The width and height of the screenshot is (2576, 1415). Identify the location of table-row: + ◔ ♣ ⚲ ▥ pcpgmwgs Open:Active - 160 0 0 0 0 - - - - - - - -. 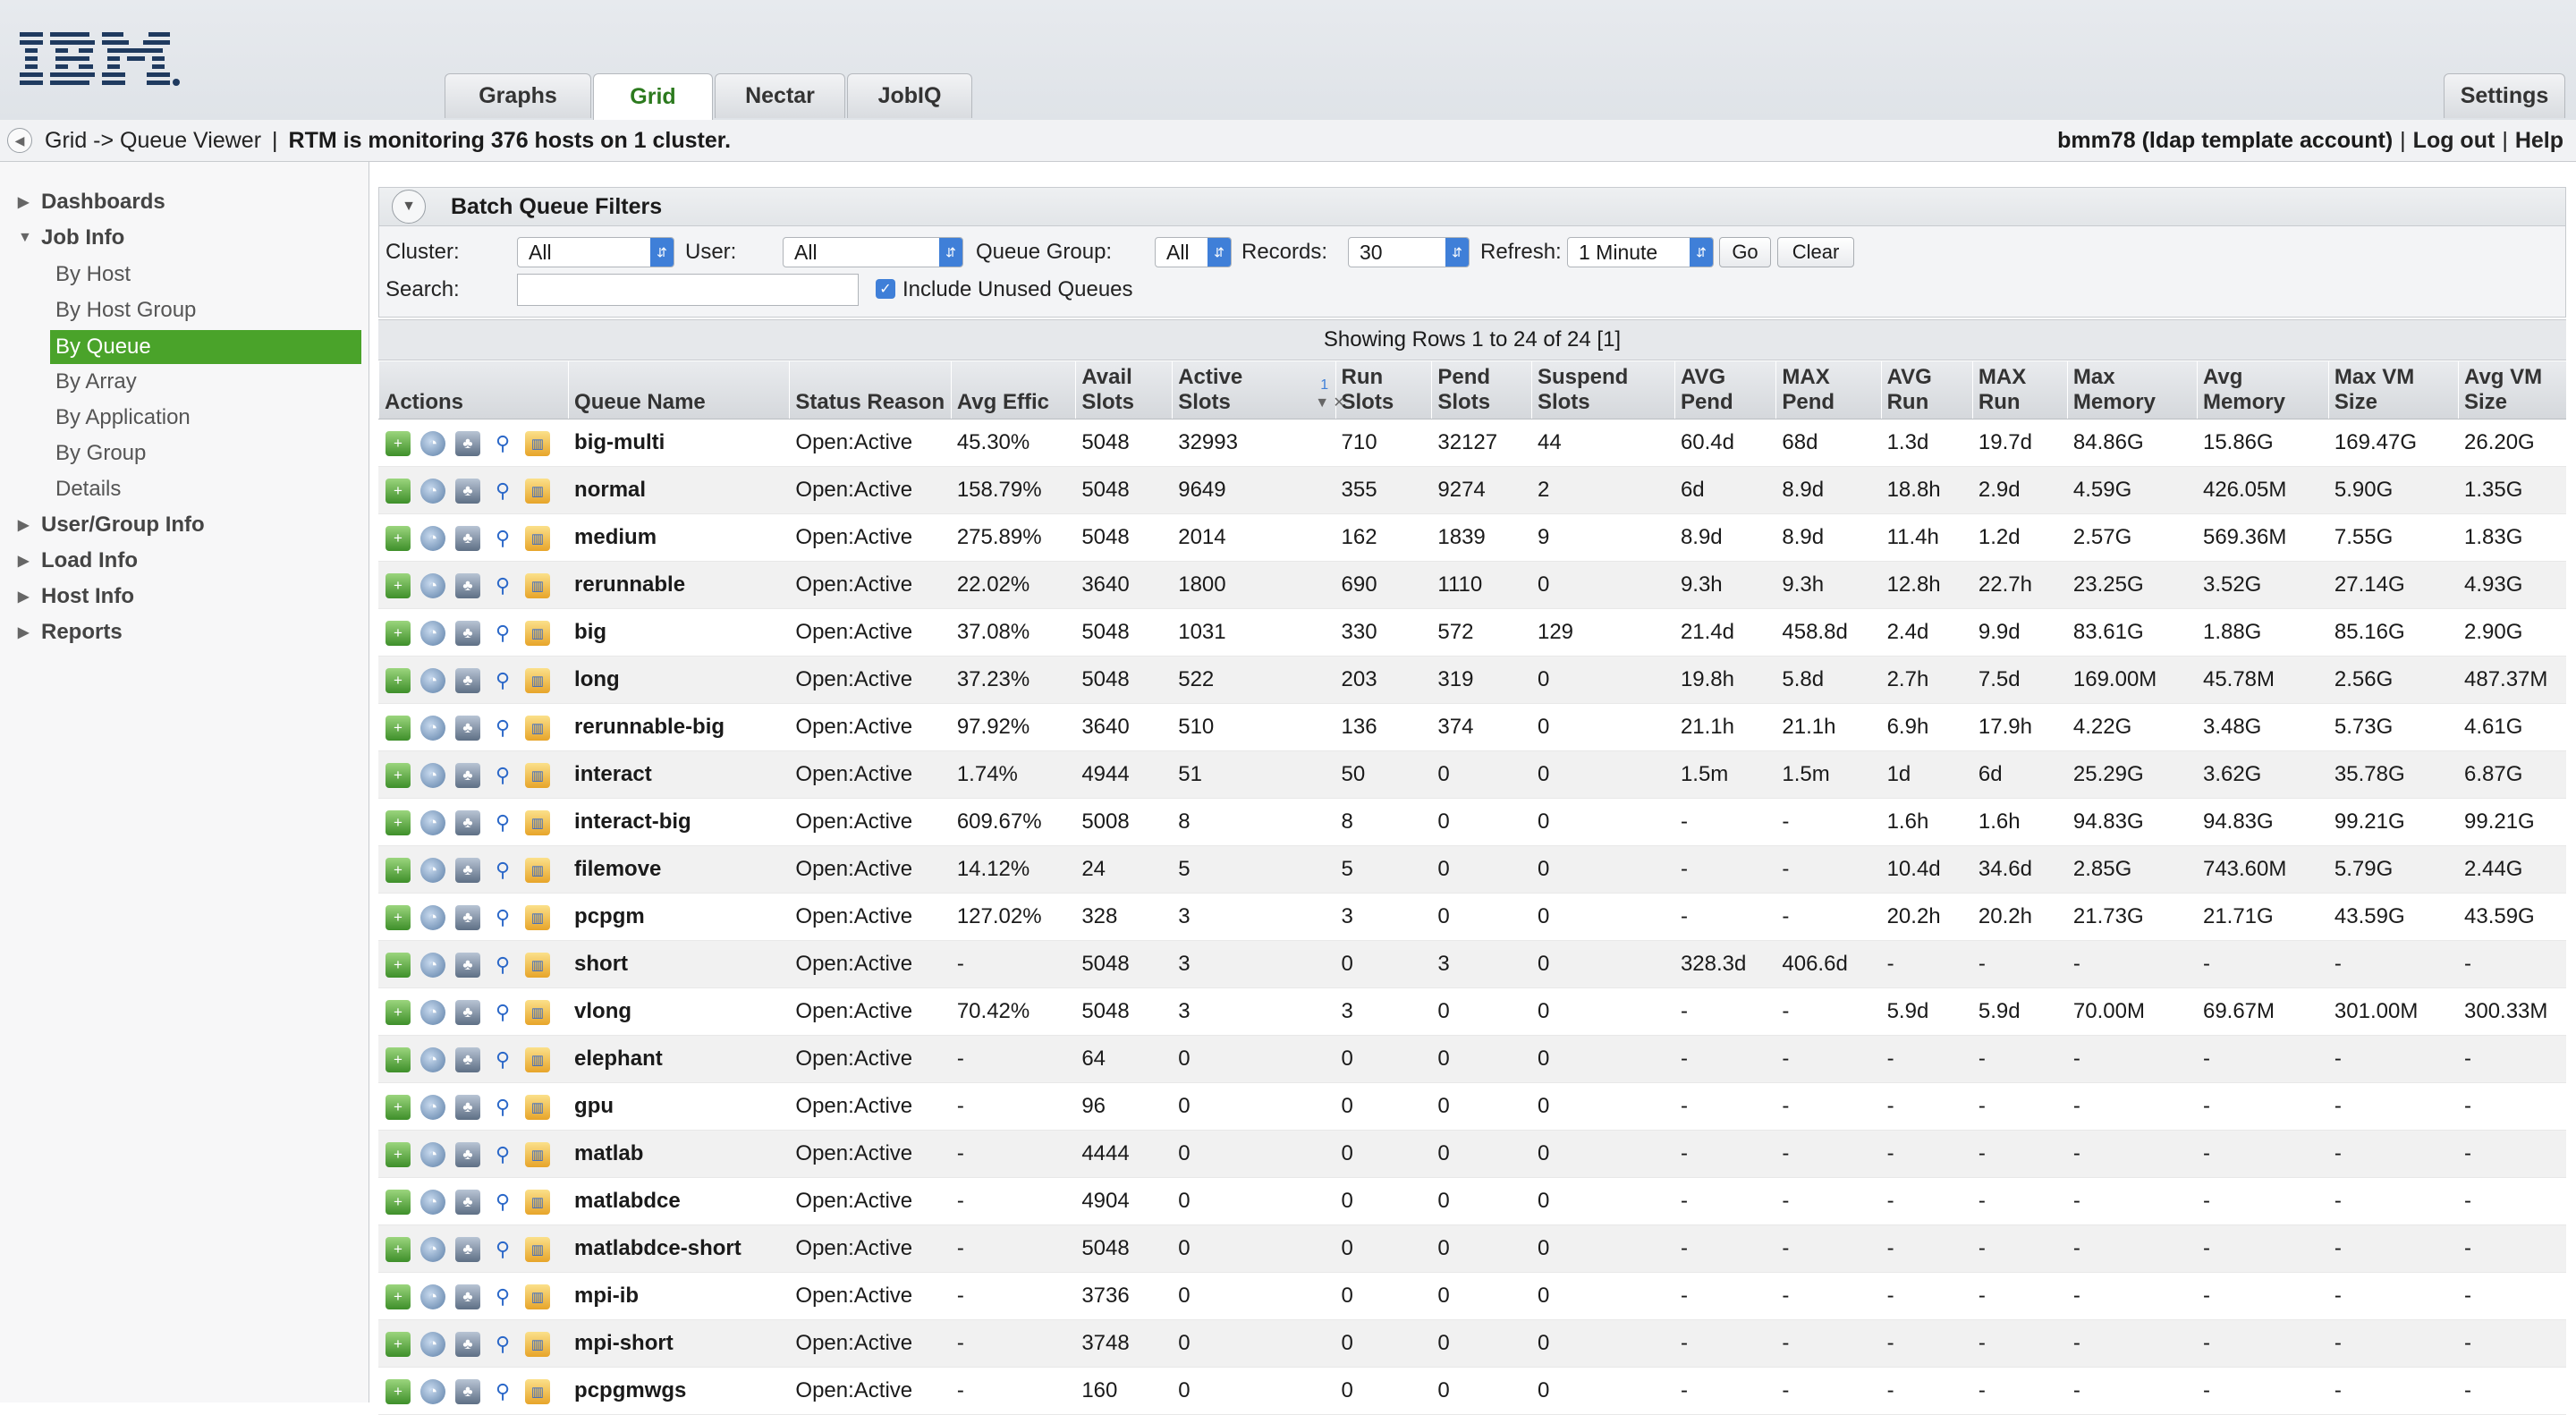
(1472, 1392).